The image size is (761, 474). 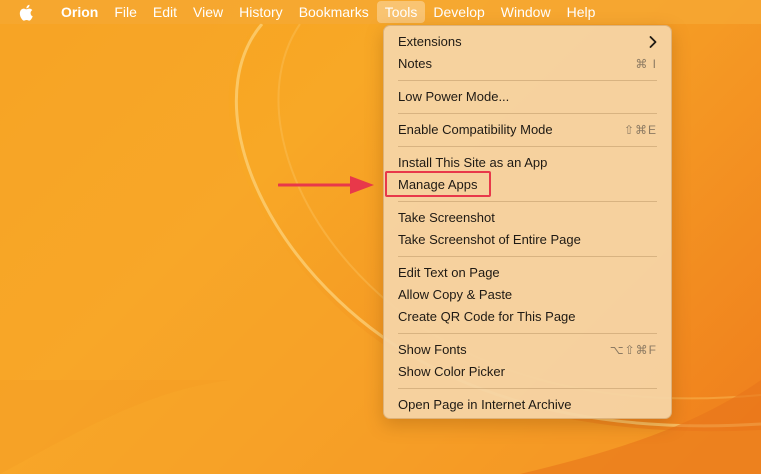 I want to click on menu-item-edit-text: Edit Text on Page, so click(x=527, y=273).